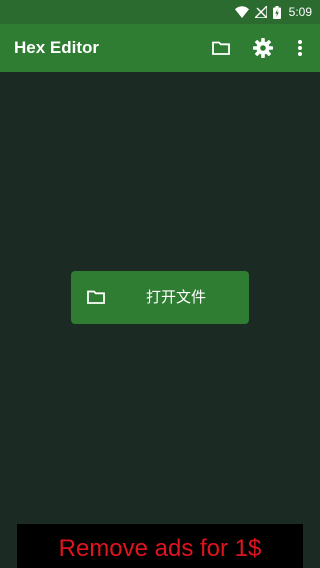 This screenshot has height=568, width=320. I want to click on settings-button, so click(263, 48).